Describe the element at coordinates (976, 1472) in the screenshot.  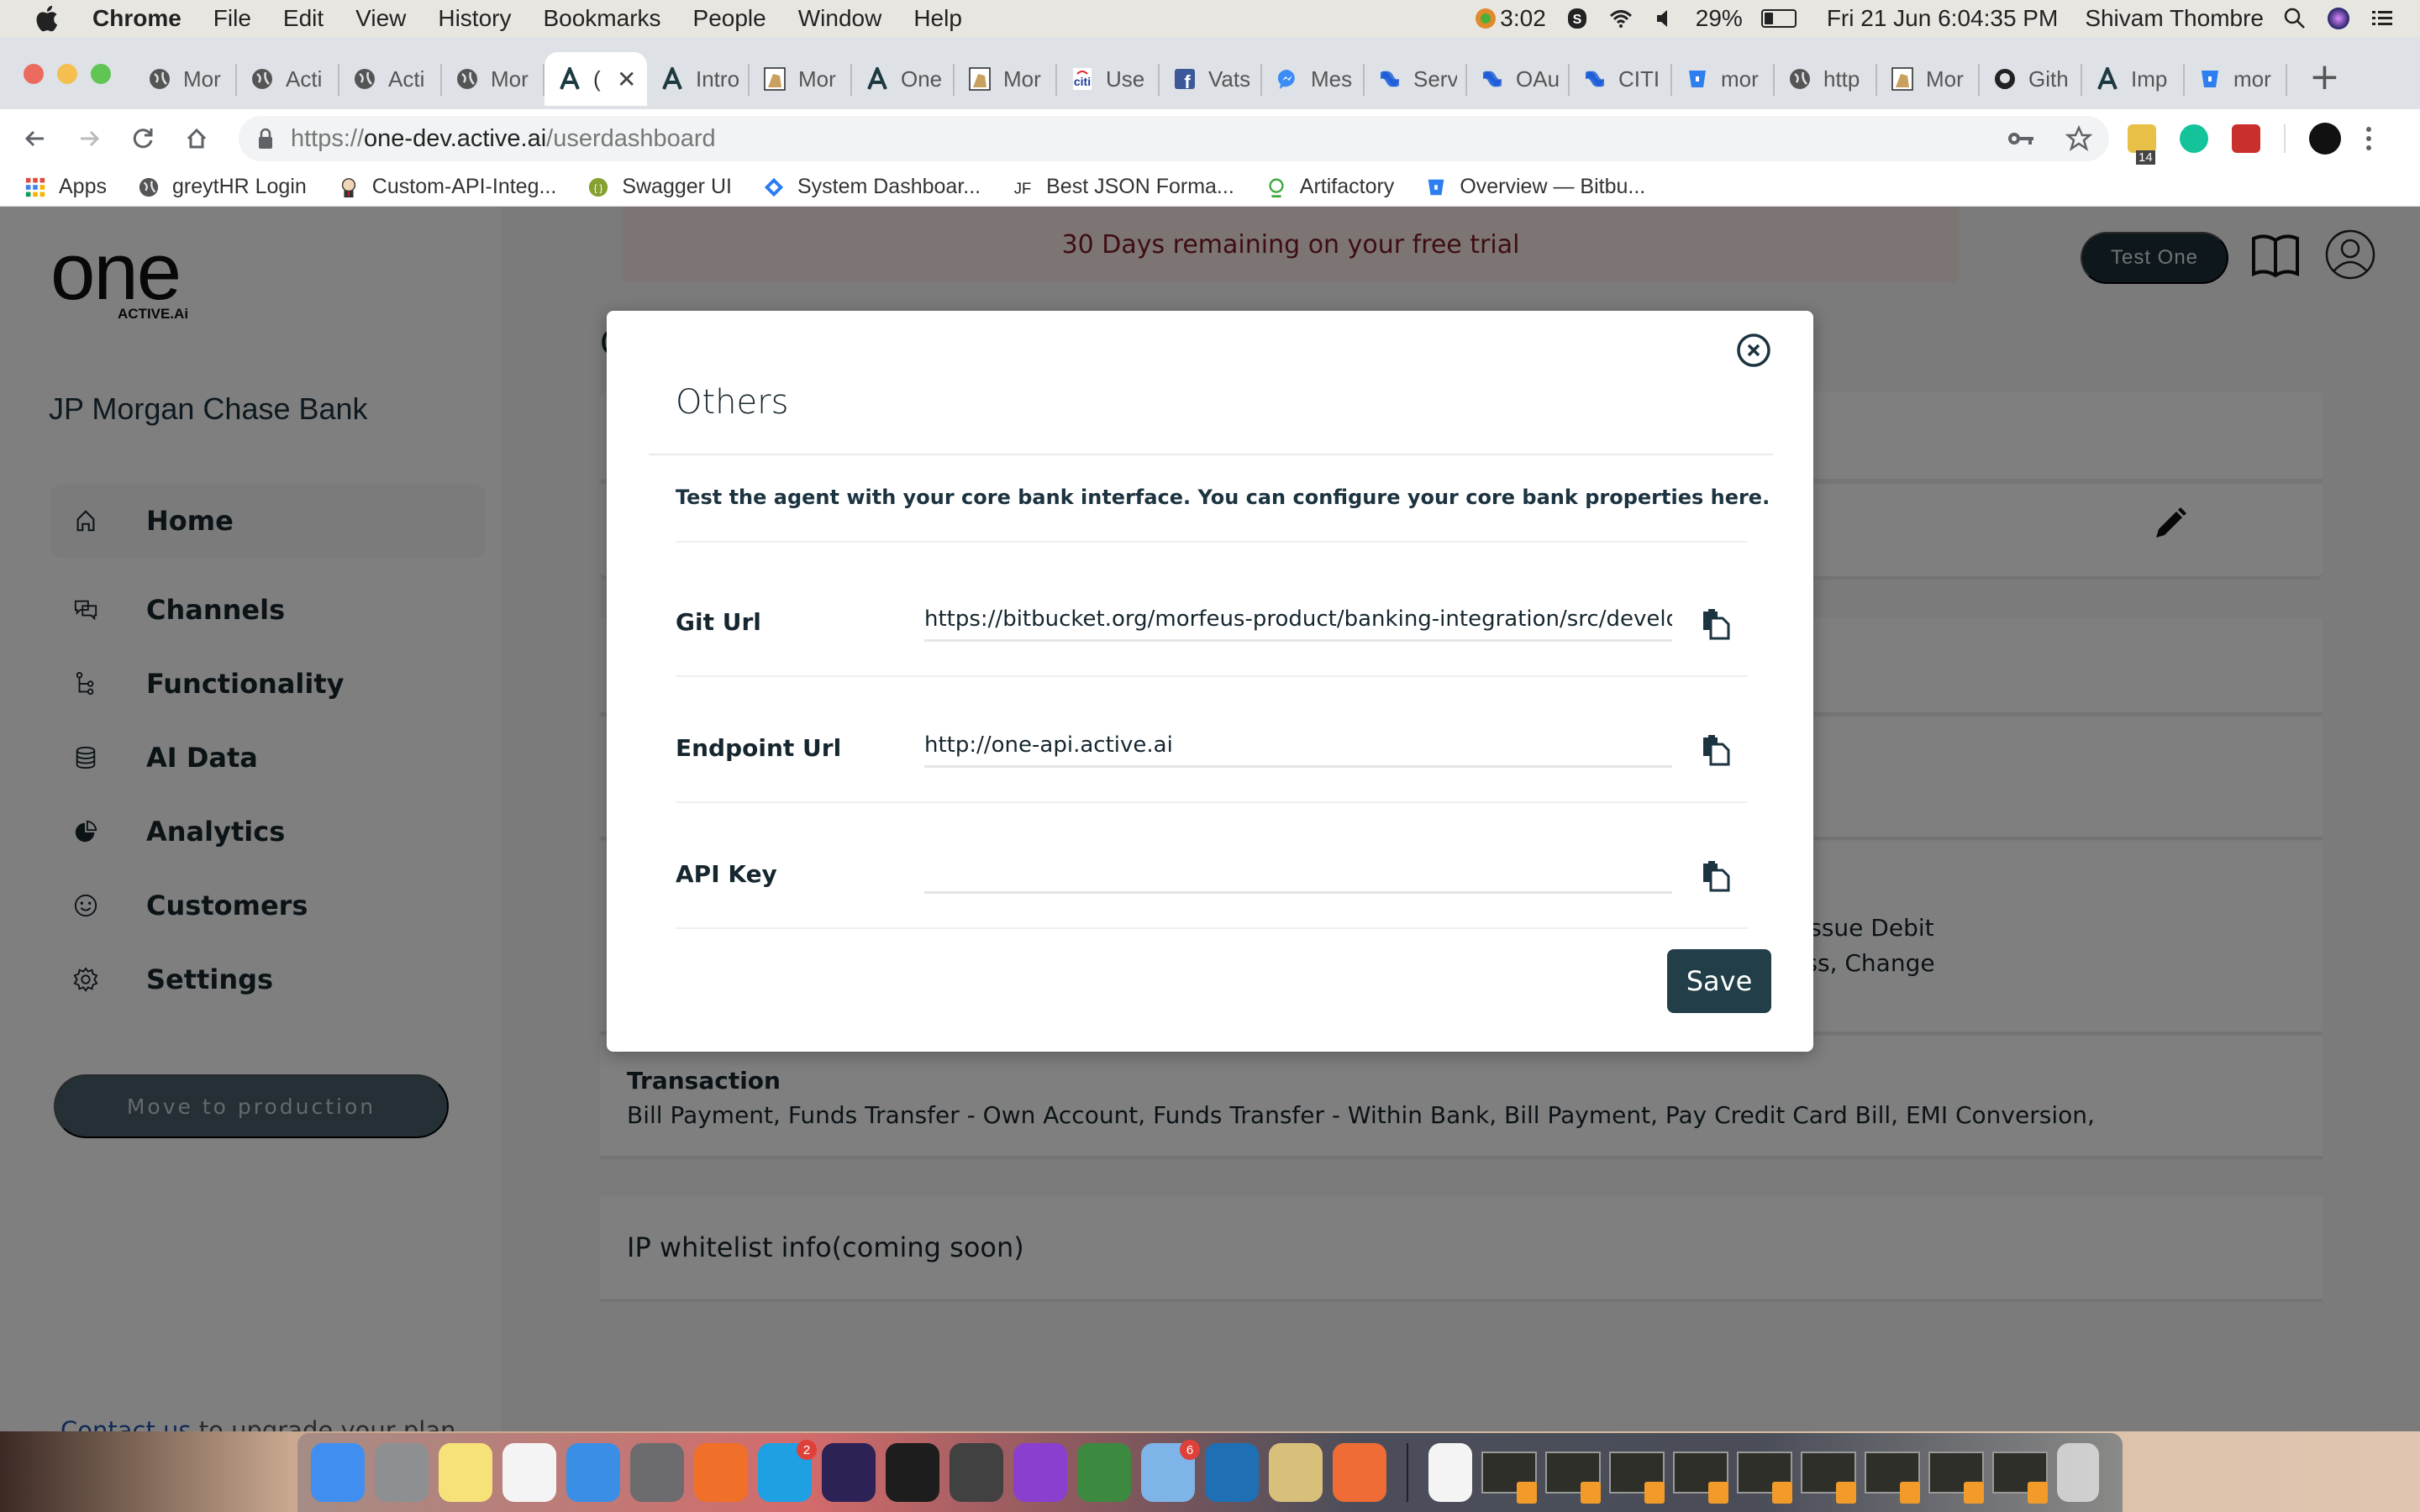
I see `dock-app-sublime-text` at that location.